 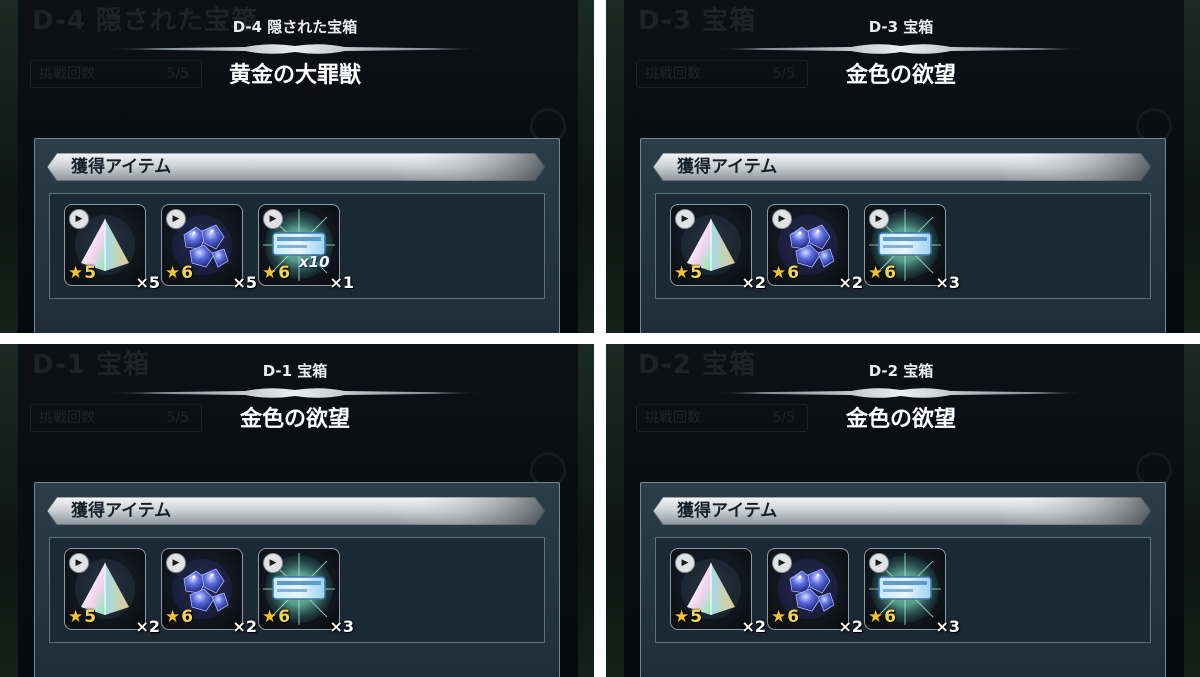 I want to click on stage-subtitle: D-4 隠された宝箱, so click(x=295, y=27).